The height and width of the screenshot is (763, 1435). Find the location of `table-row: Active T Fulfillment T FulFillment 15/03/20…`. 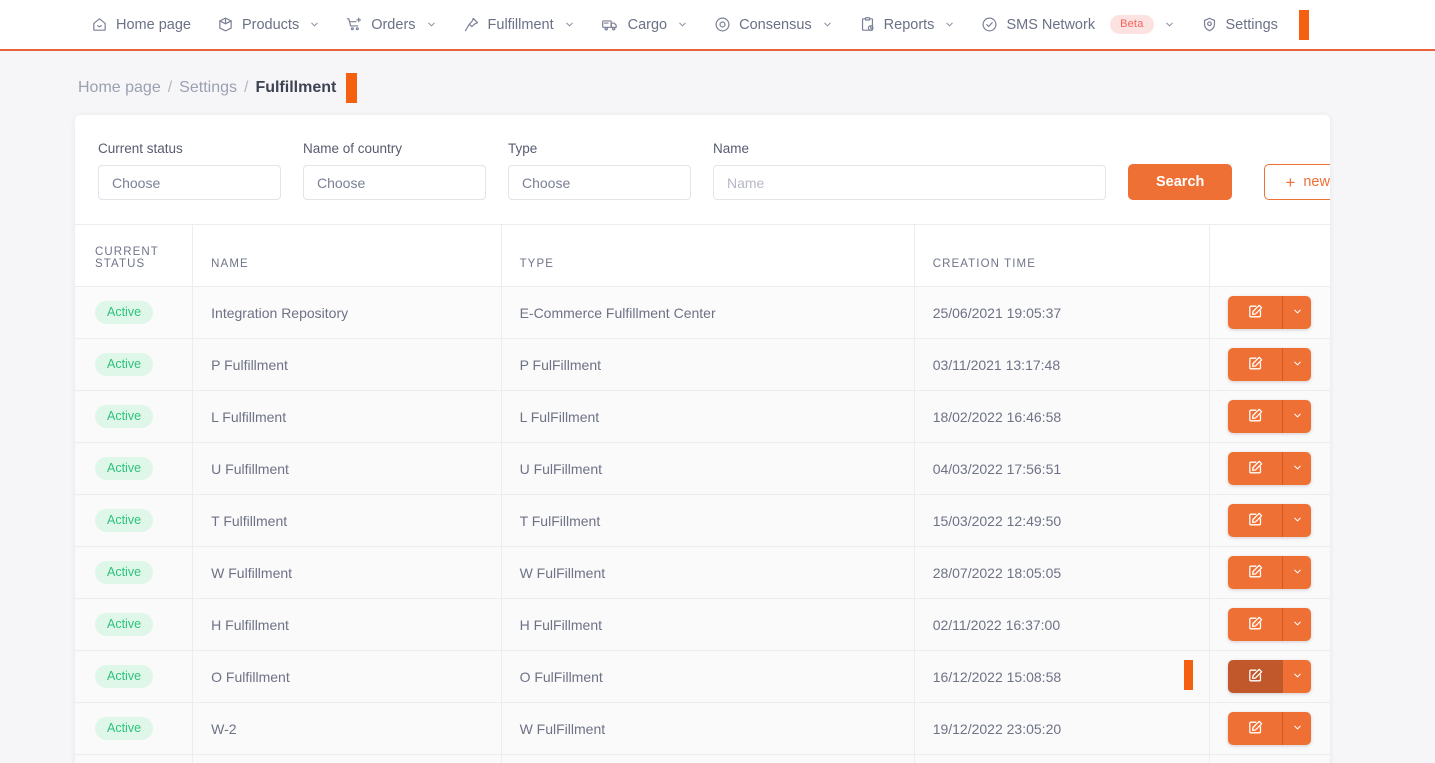

table-row: Active T Fulfillment T FulFillment 15/03/20… is located at coordinates (702, 520).